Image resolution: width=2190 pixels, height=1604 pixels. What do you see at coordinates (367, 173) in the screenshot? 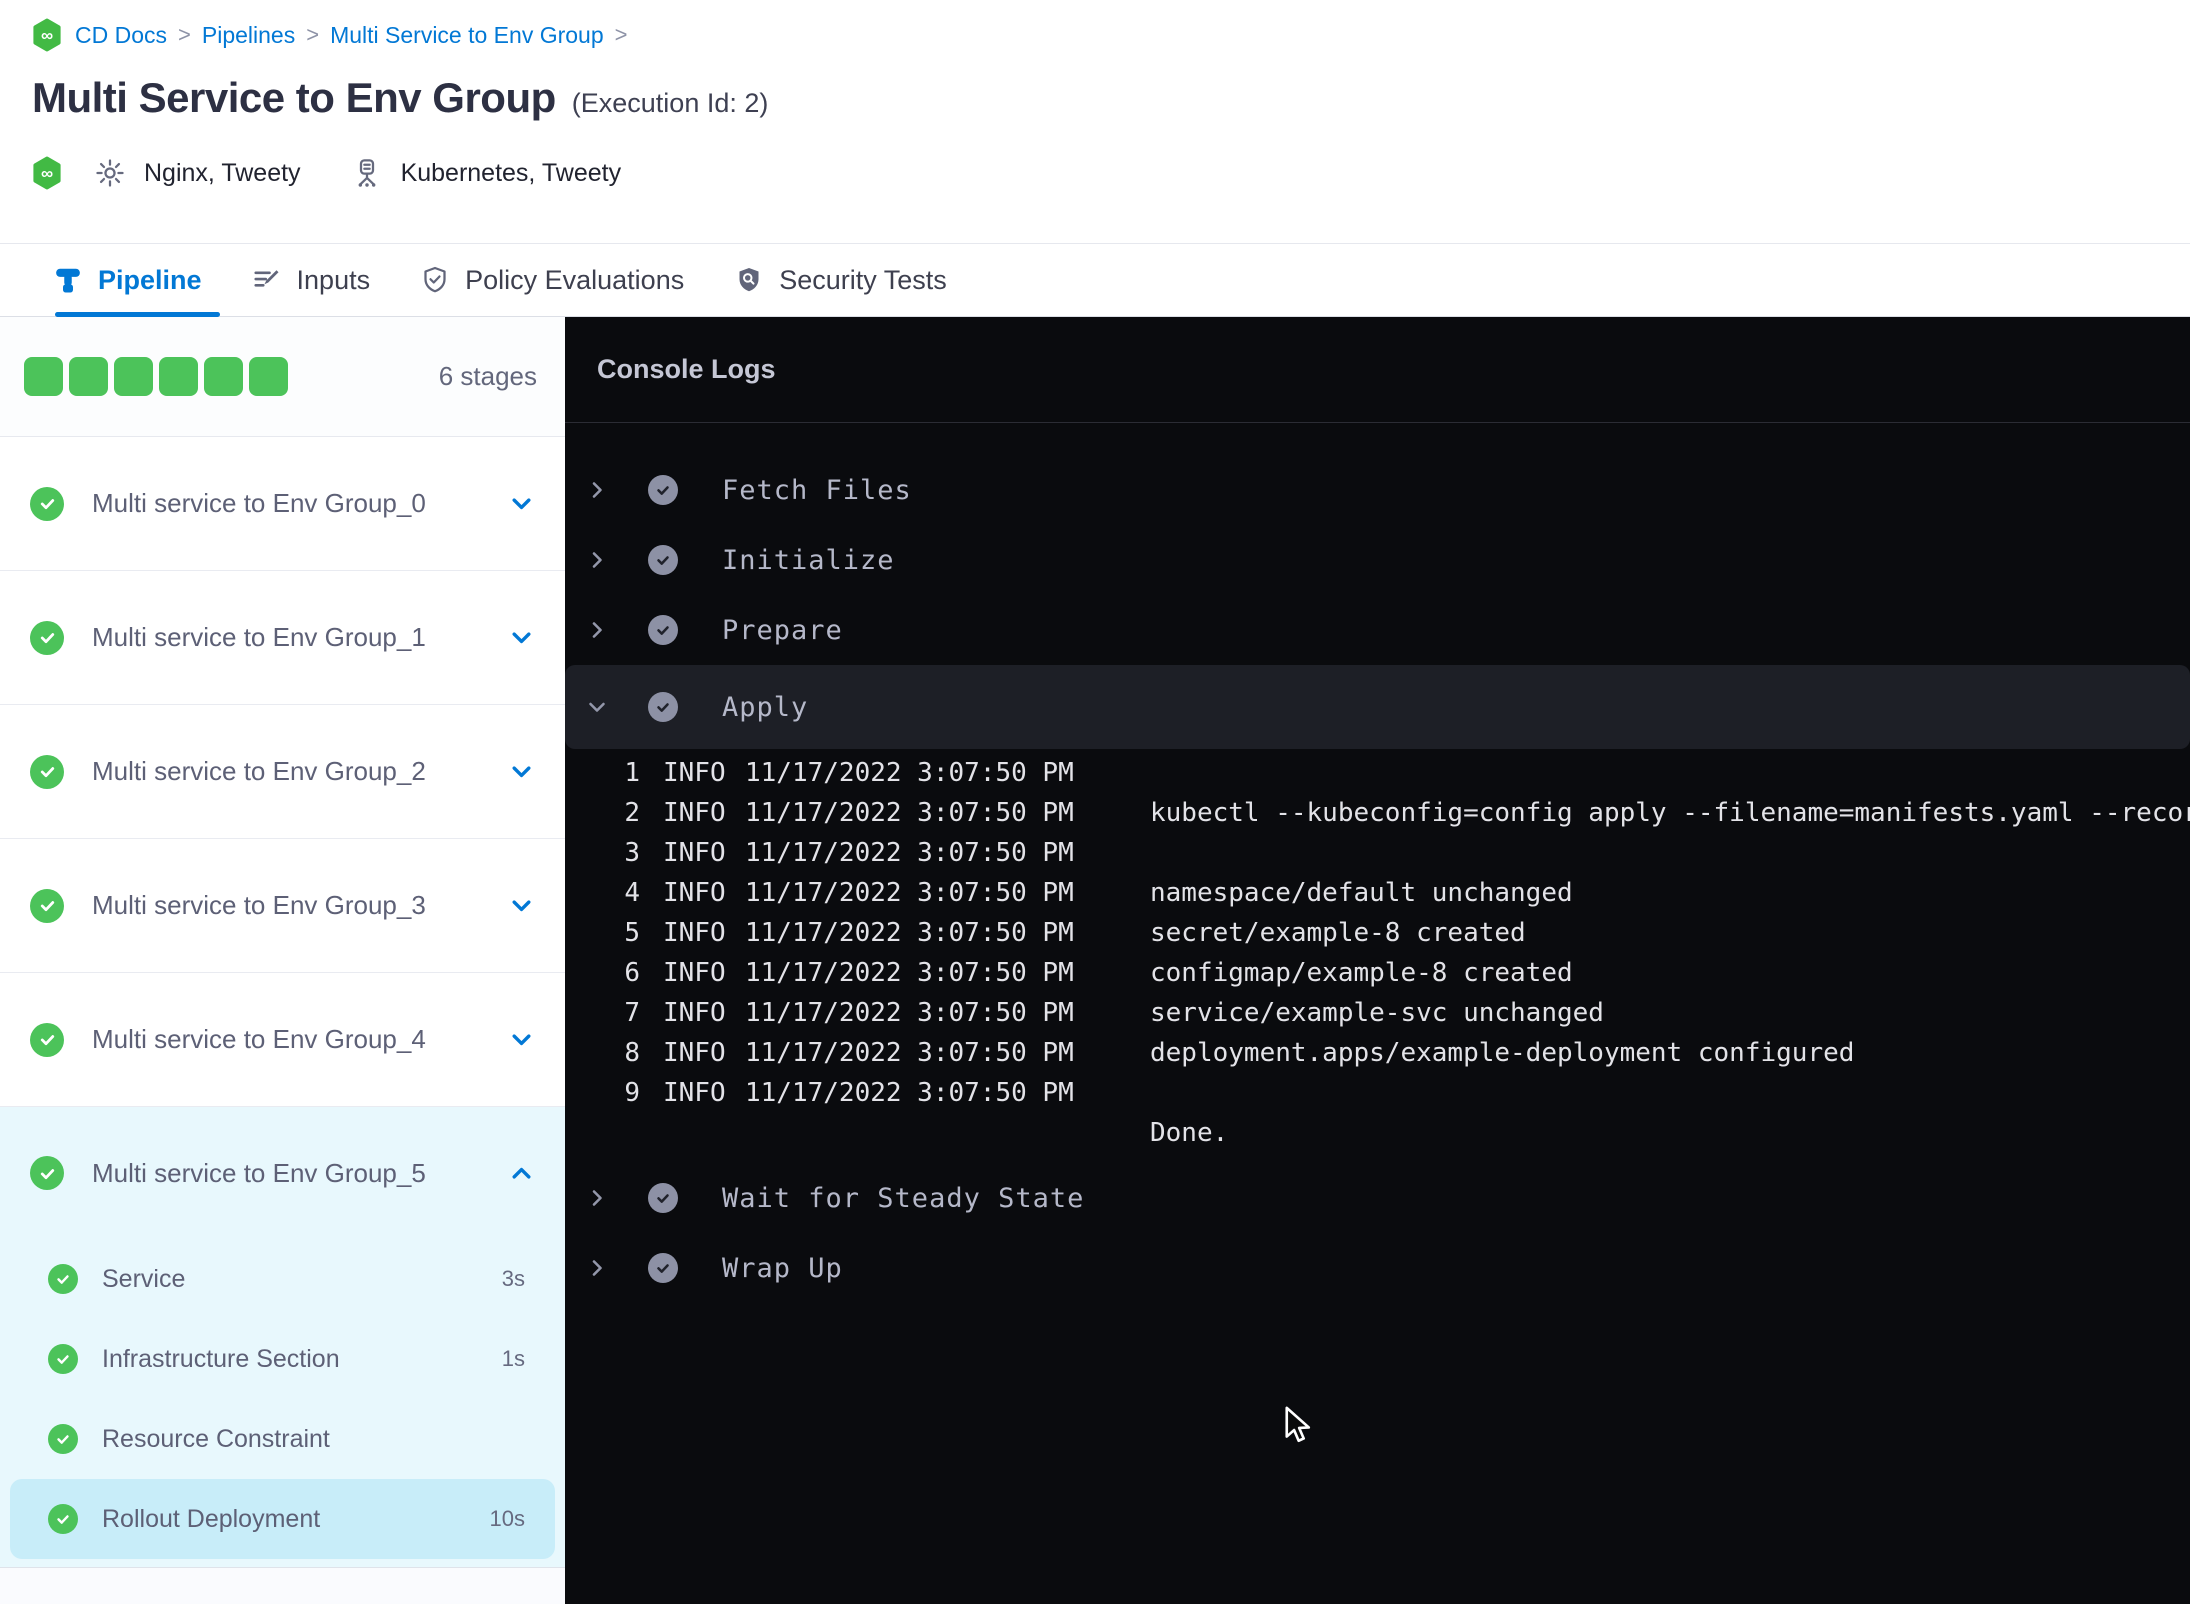
I see `infrastructure-icon` at bounding box center [367, 173].